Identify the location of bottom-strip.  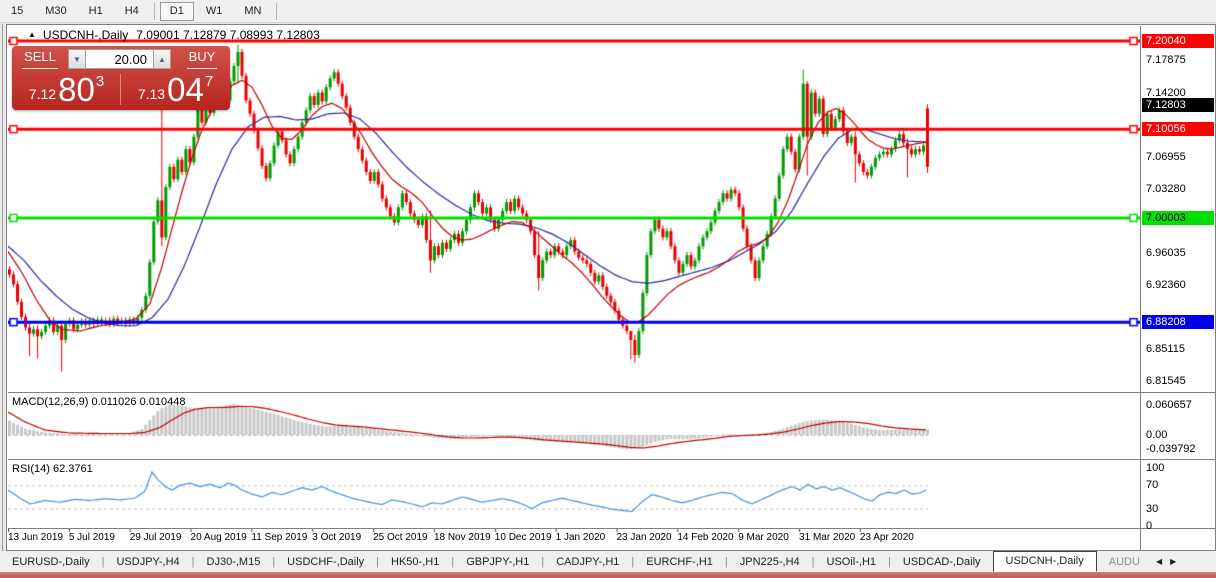
(608, 575).